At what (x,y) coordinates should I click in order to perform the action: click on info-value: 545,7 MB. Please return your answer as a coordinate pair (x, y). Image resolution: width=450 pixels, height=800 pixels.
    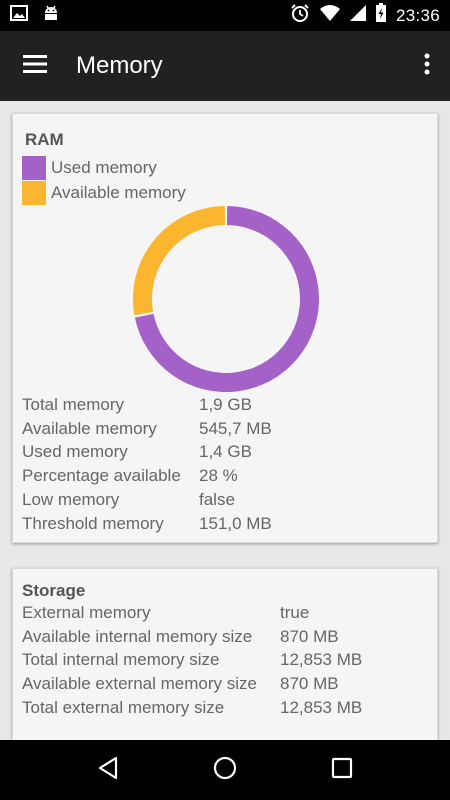
    Looking at the image, I should click on (235, 428).